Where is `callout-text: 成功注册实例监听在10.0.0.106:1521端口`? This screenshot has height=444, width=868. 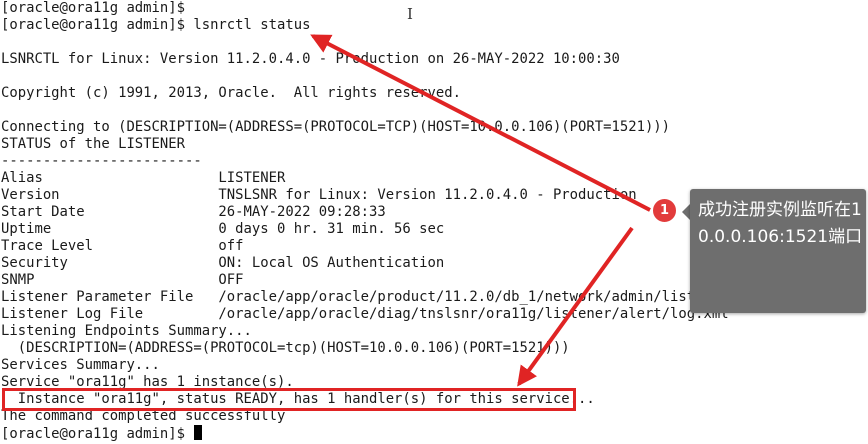 callout-text: 成功注册实例监听在10.0.0.106:1521端口 is located at coordinates (780, 223).